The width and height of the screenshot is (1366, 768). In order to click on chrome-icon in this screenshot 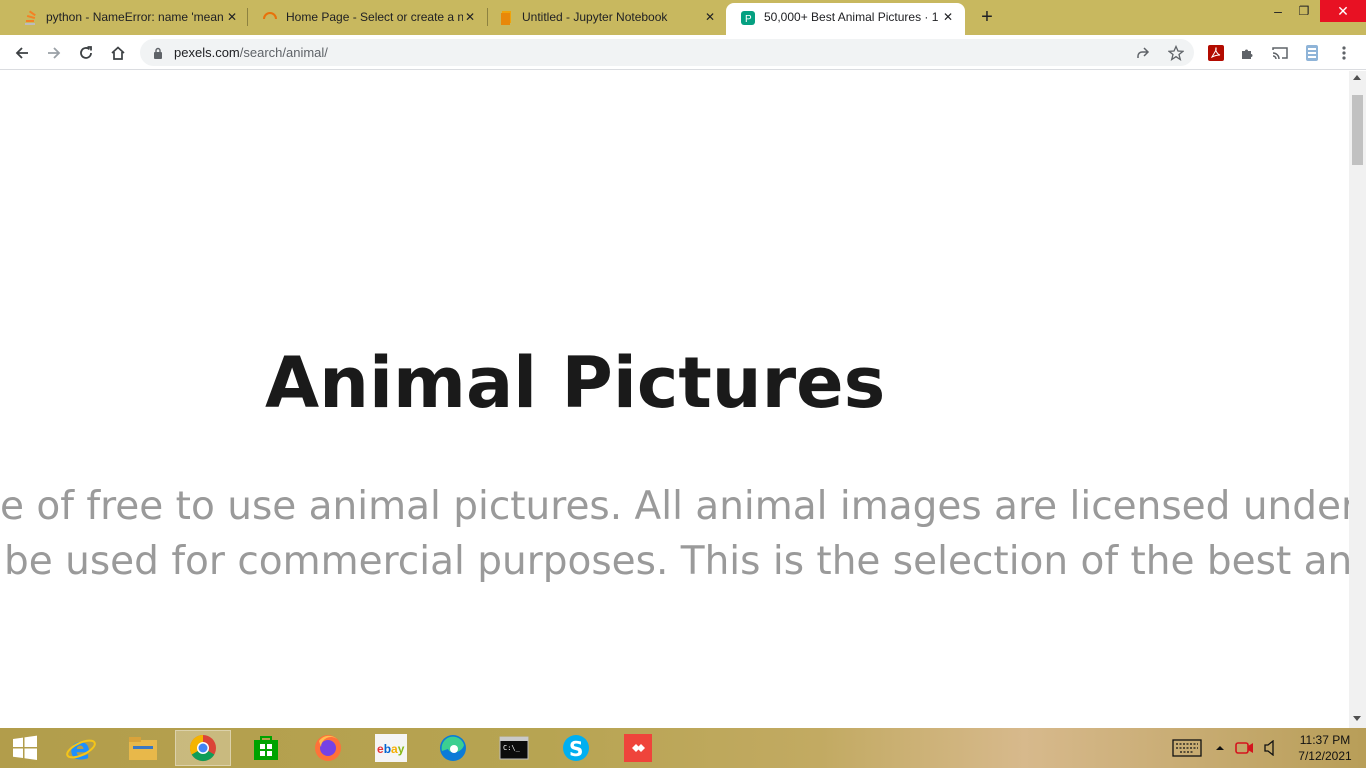, I will do `click(202, 748)`.